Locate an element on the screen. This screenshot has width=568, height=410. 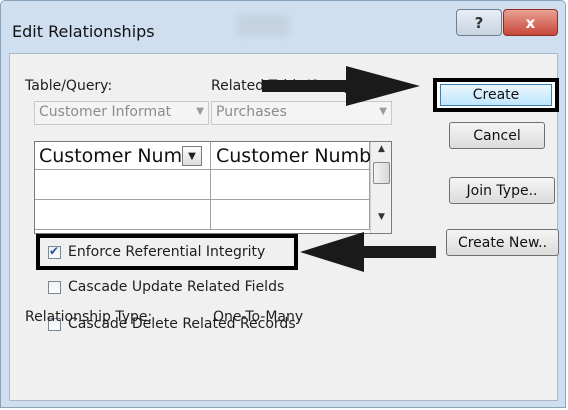
related-table-query-value: Purchases is located at coordinates (251, 112).